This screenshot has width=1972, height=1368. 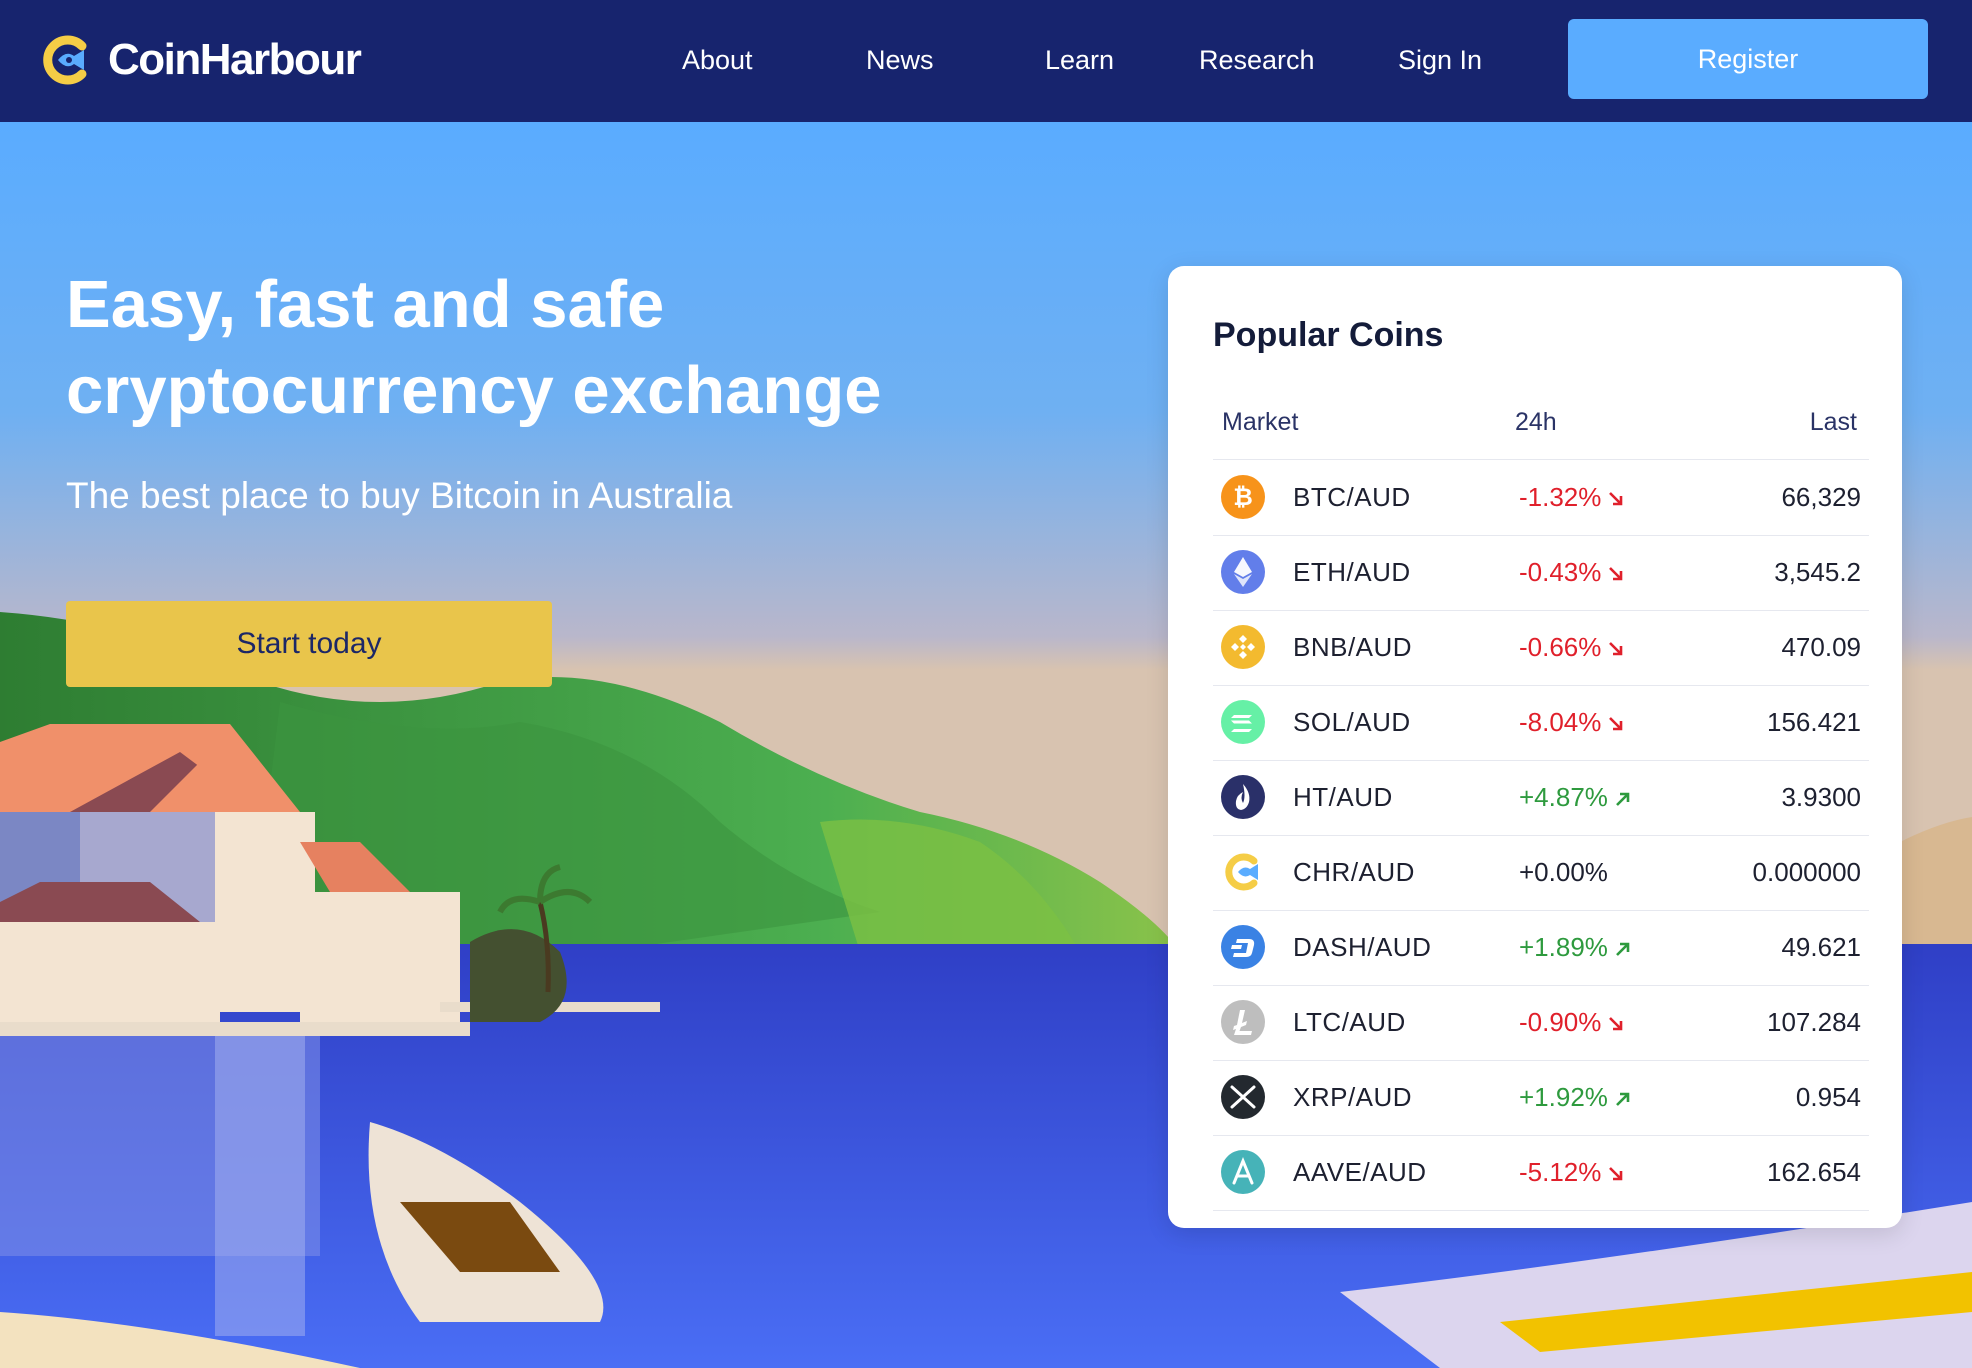 What do you see at coordinates (1243, 647) in the screenshot?
I see `bnb-icon` at bounding box center [1243, 647].